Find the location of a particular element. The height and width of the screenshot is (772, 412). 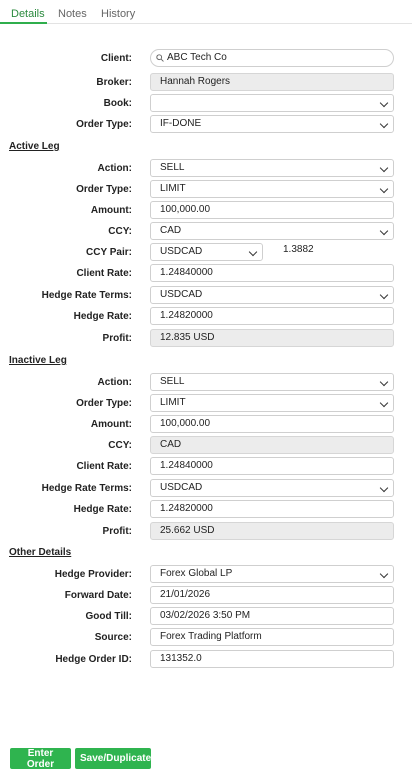

active-profit-row: Profit: 12.835 USD is located at coordinates (206, 338).